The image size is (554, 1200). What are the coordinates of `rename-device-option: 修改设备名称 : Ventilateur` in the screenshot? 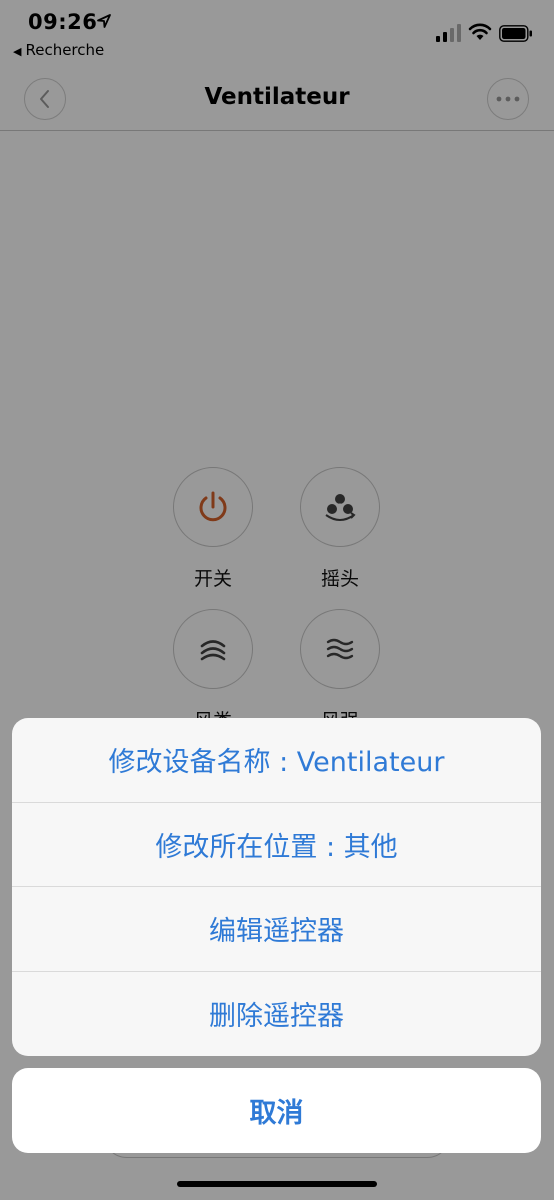 It's located at (276, 760).